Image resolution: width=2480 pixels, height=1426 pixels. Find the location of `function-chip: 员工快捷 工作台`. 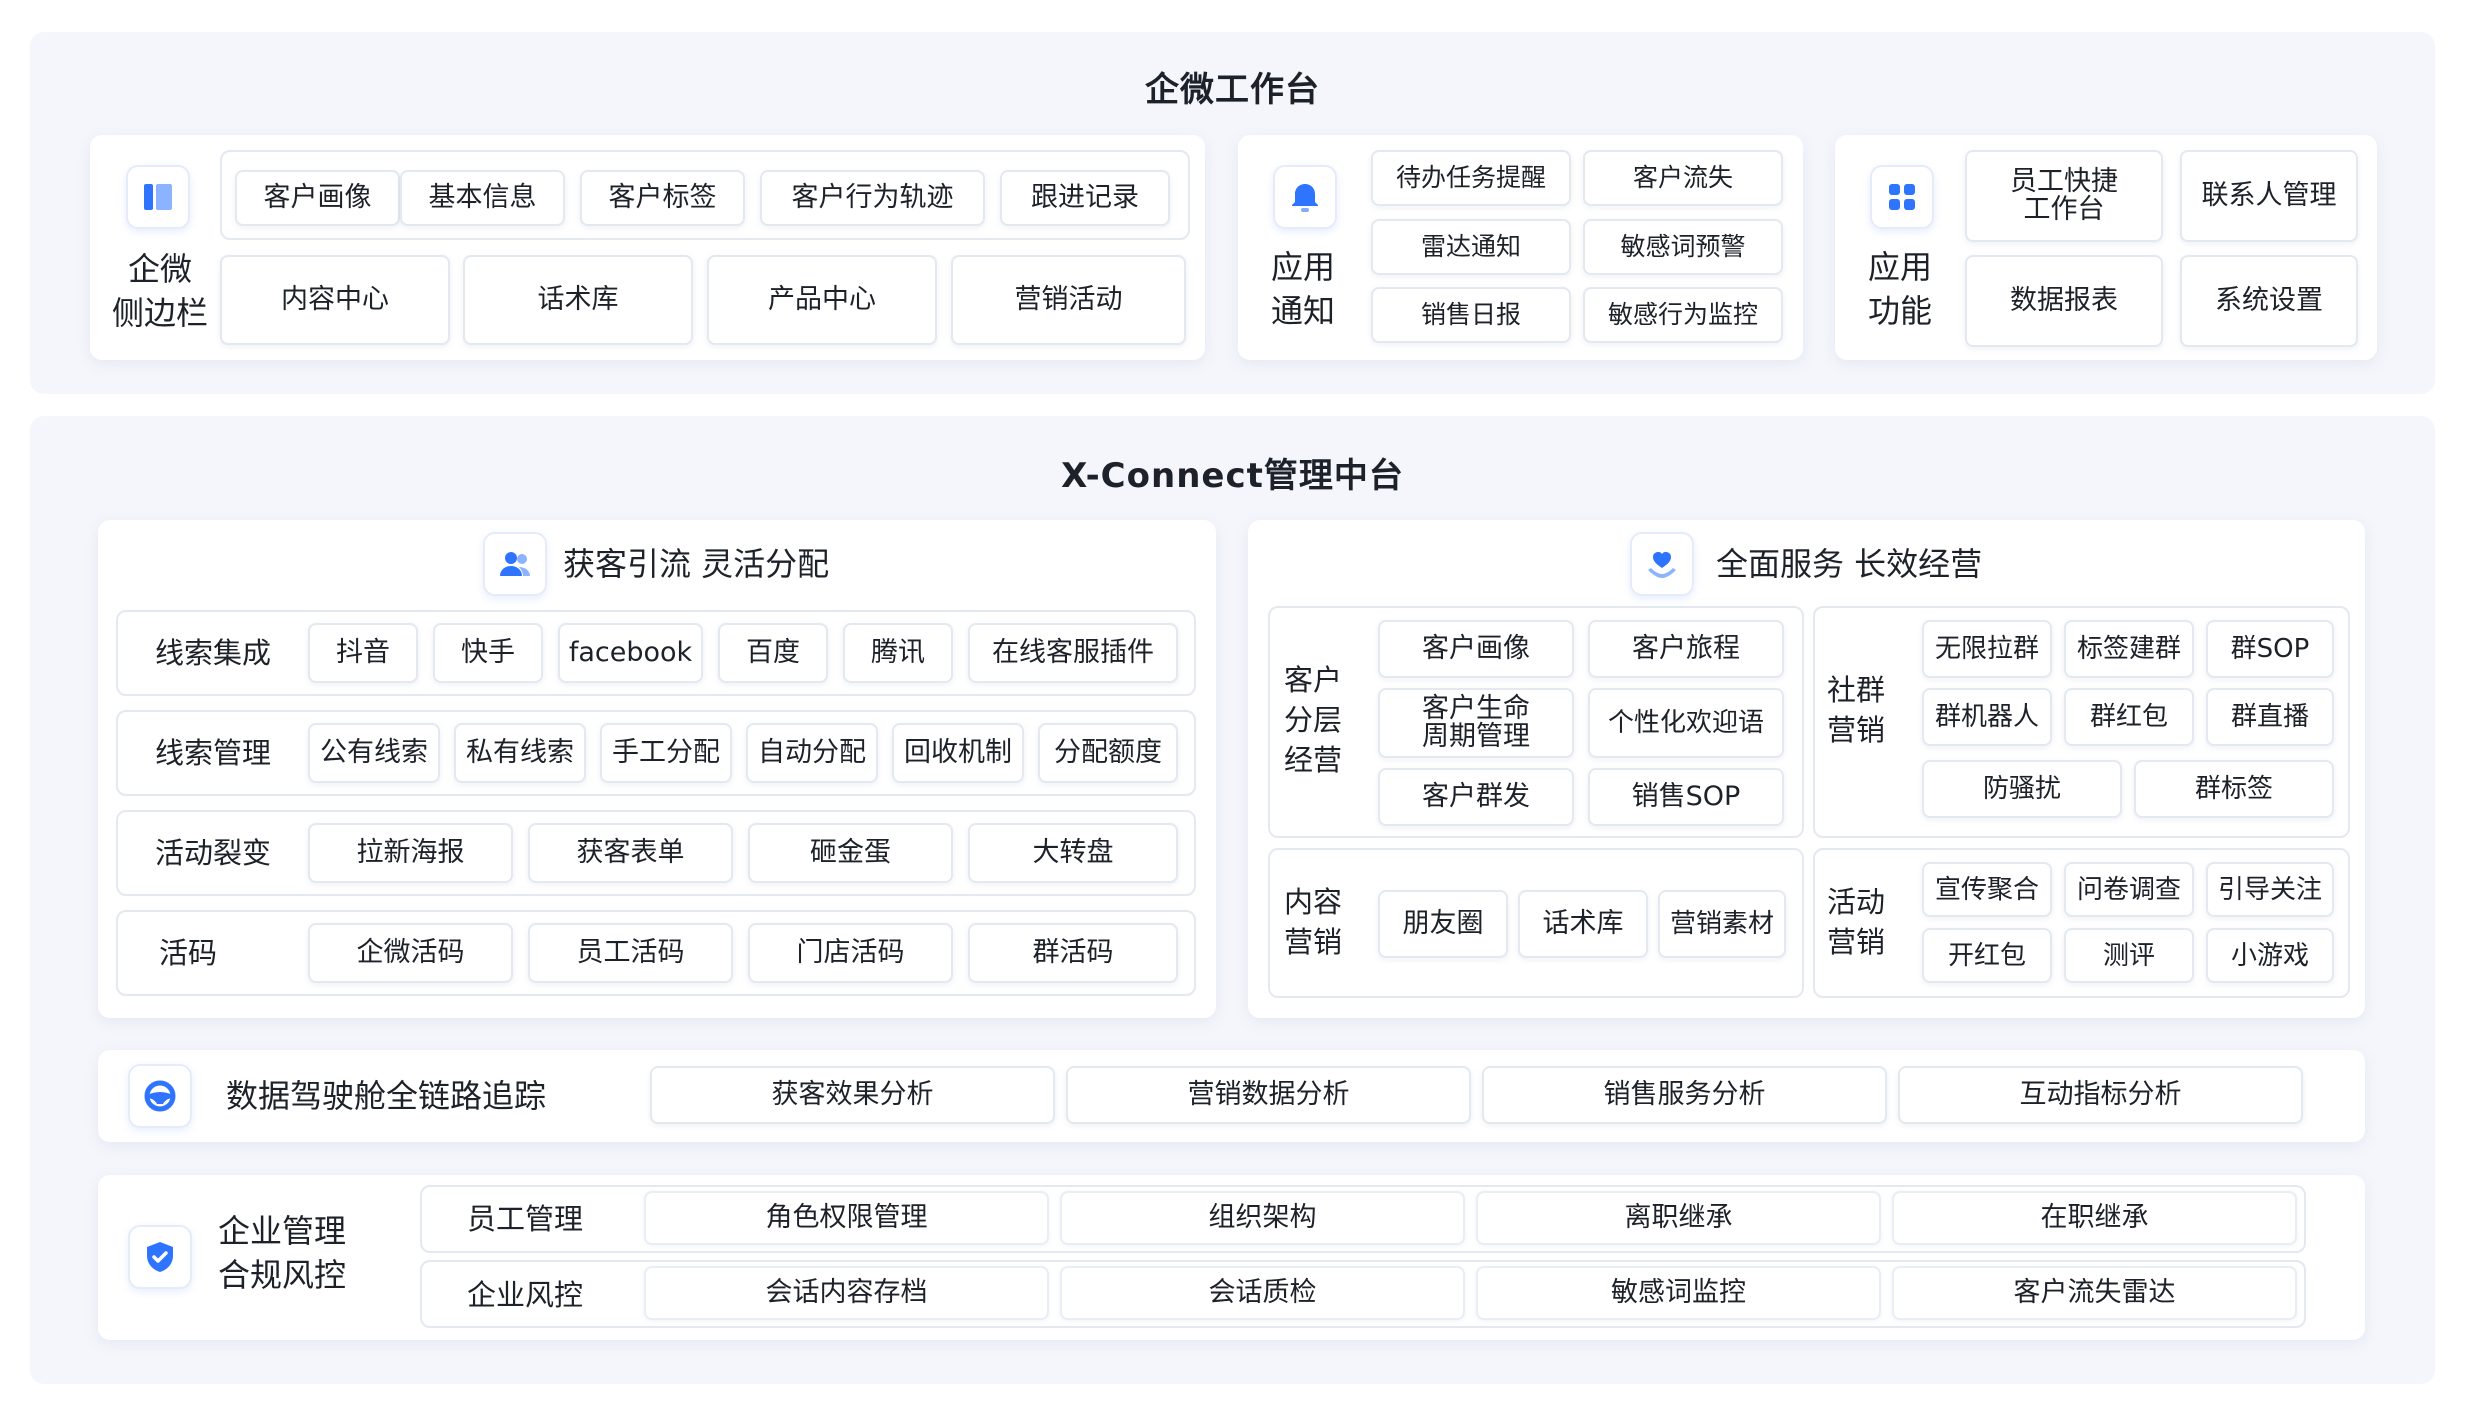

function-chip: 员工快捷 工作台 is located at coordinates (2064, 196).